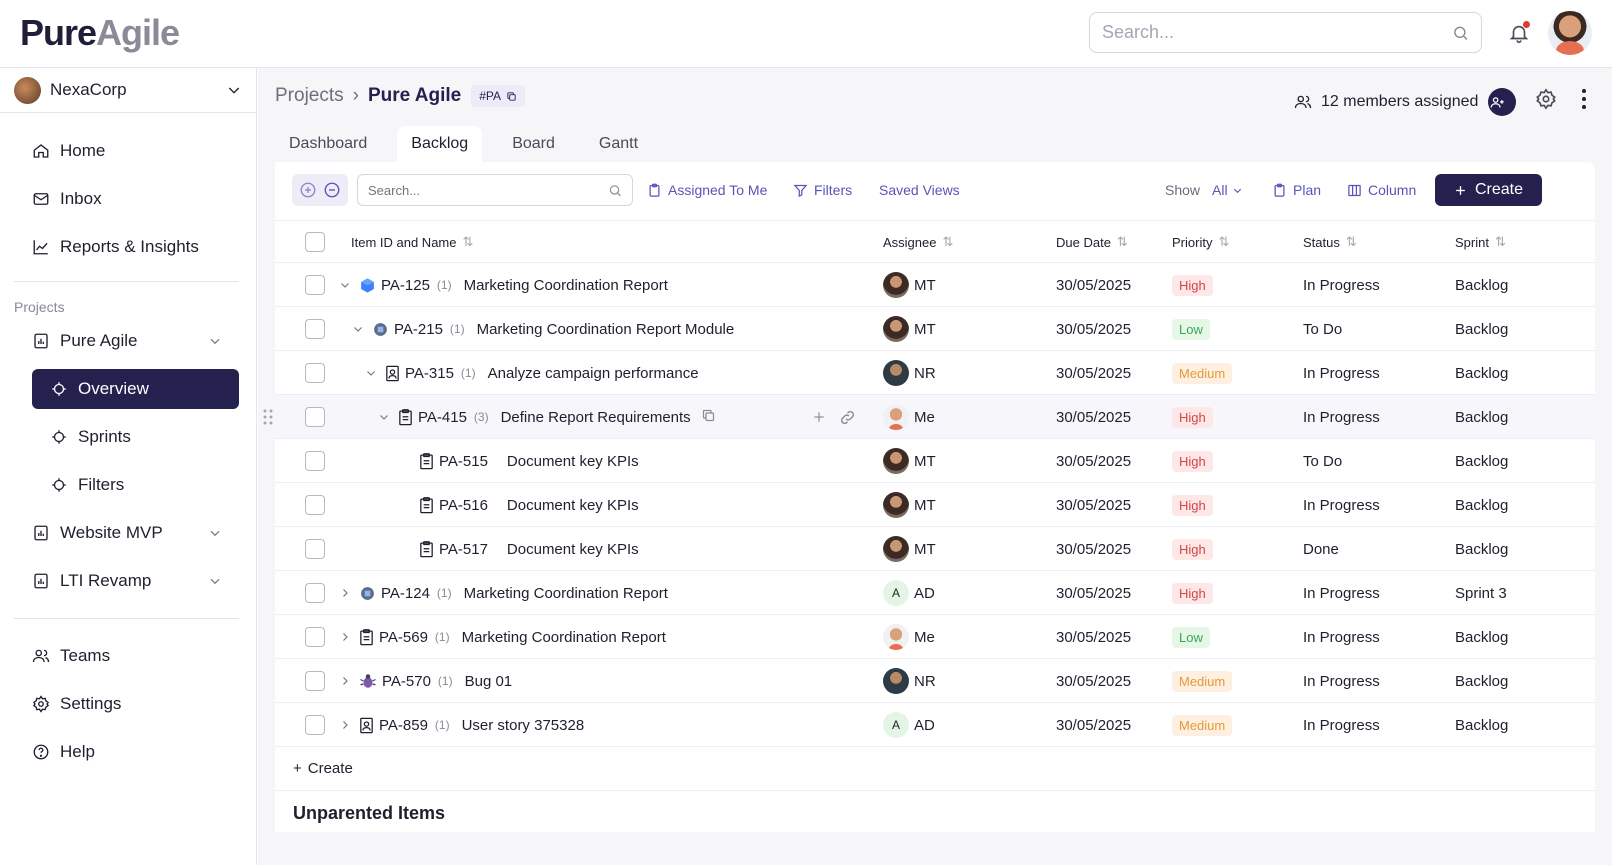 The width and height of the screenshot is (1612, 865). I want to click on item-id: PA-569, so click(403, 637).